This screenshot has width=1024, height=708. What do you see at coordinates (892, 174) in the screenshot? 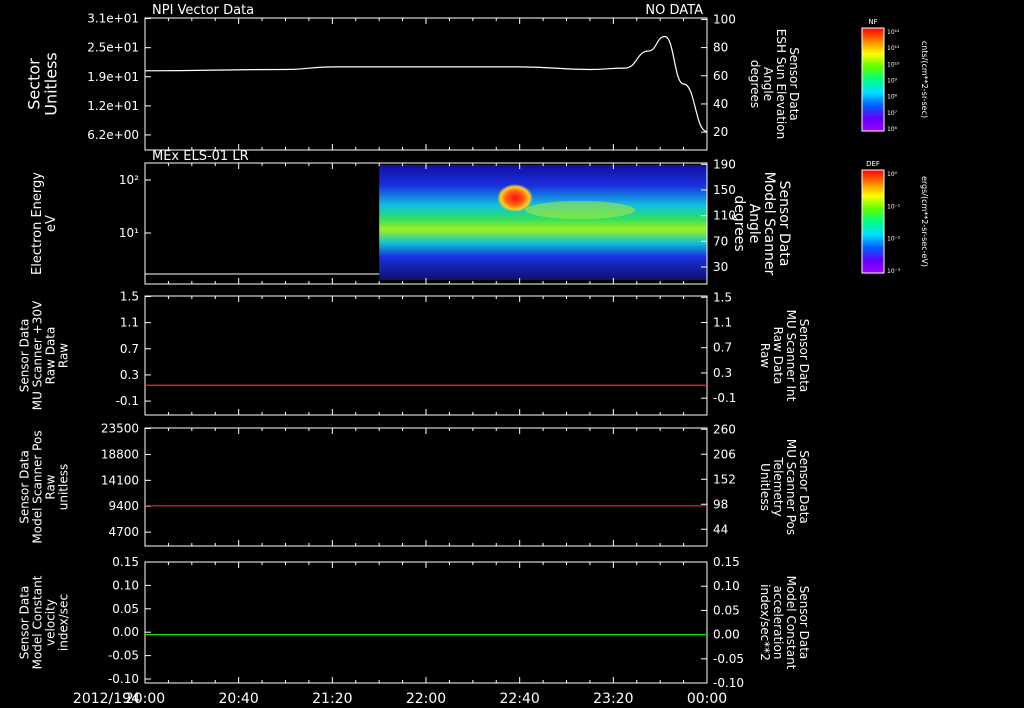
I see `colorbar-tick: 10⁰` at bounding box center [892, 174].